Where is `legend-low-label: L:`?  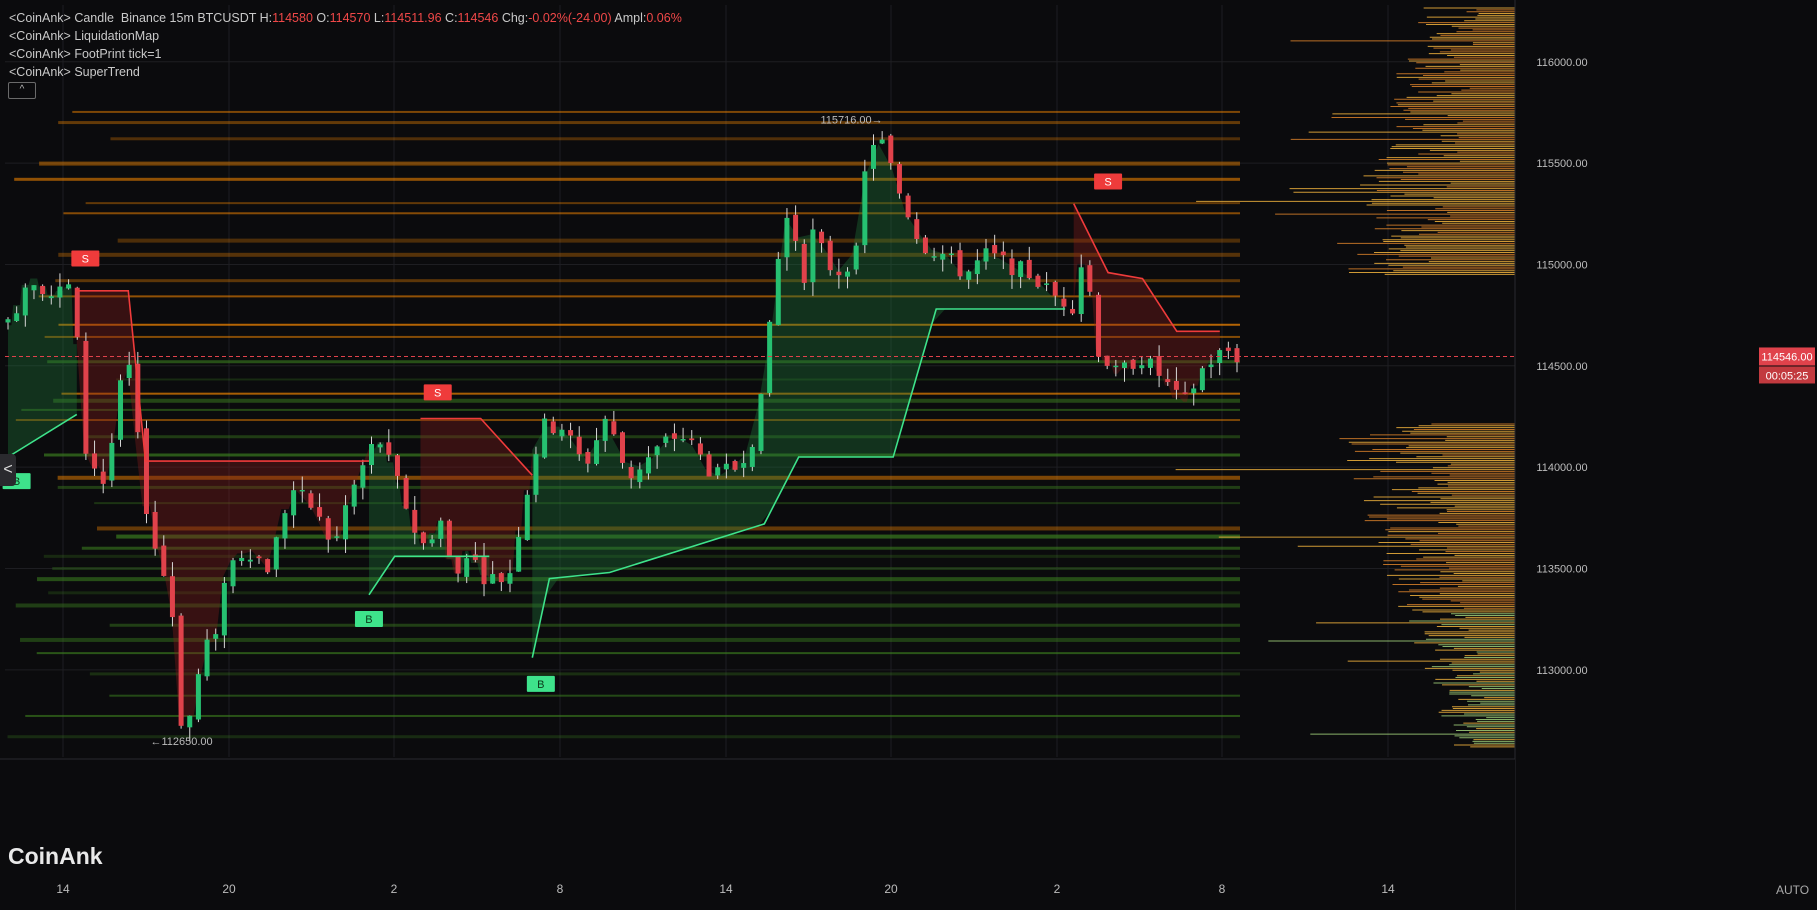
legend-low-label: L: is located at coordinates (379, 18).